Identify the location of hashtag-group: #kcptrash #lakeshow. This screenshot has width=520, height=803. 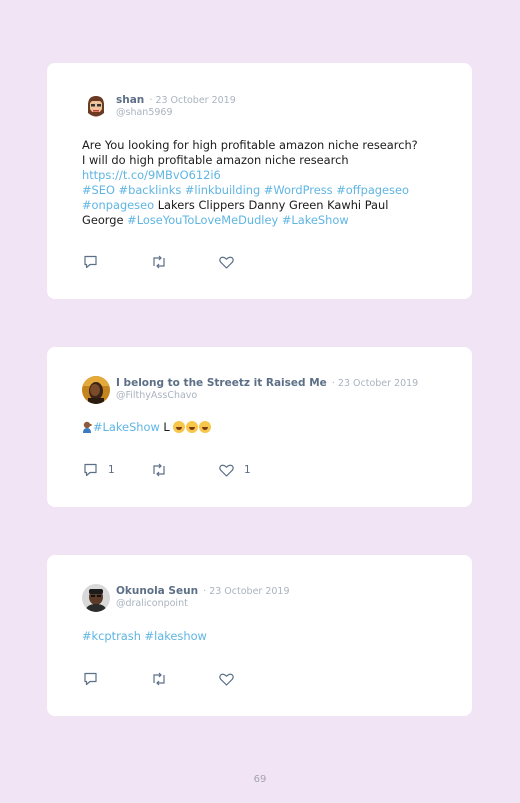
(144, 636).